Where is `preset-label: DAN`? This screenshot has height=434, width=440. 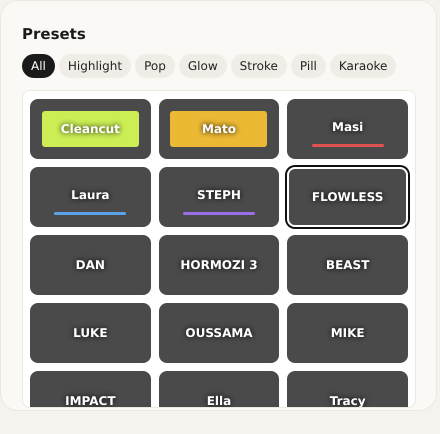 preset-label: DAN is located at coordinates (90, 265).